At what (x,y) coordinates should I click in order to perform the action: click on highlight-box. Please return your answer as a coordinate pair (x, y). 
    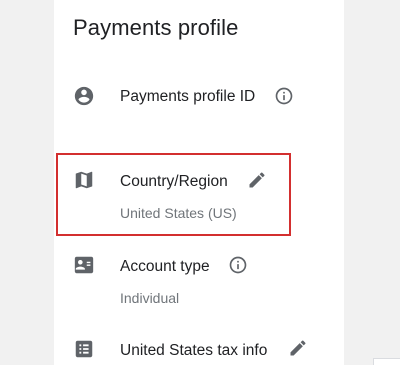
    Looking at the image, I should click on (173, 194).